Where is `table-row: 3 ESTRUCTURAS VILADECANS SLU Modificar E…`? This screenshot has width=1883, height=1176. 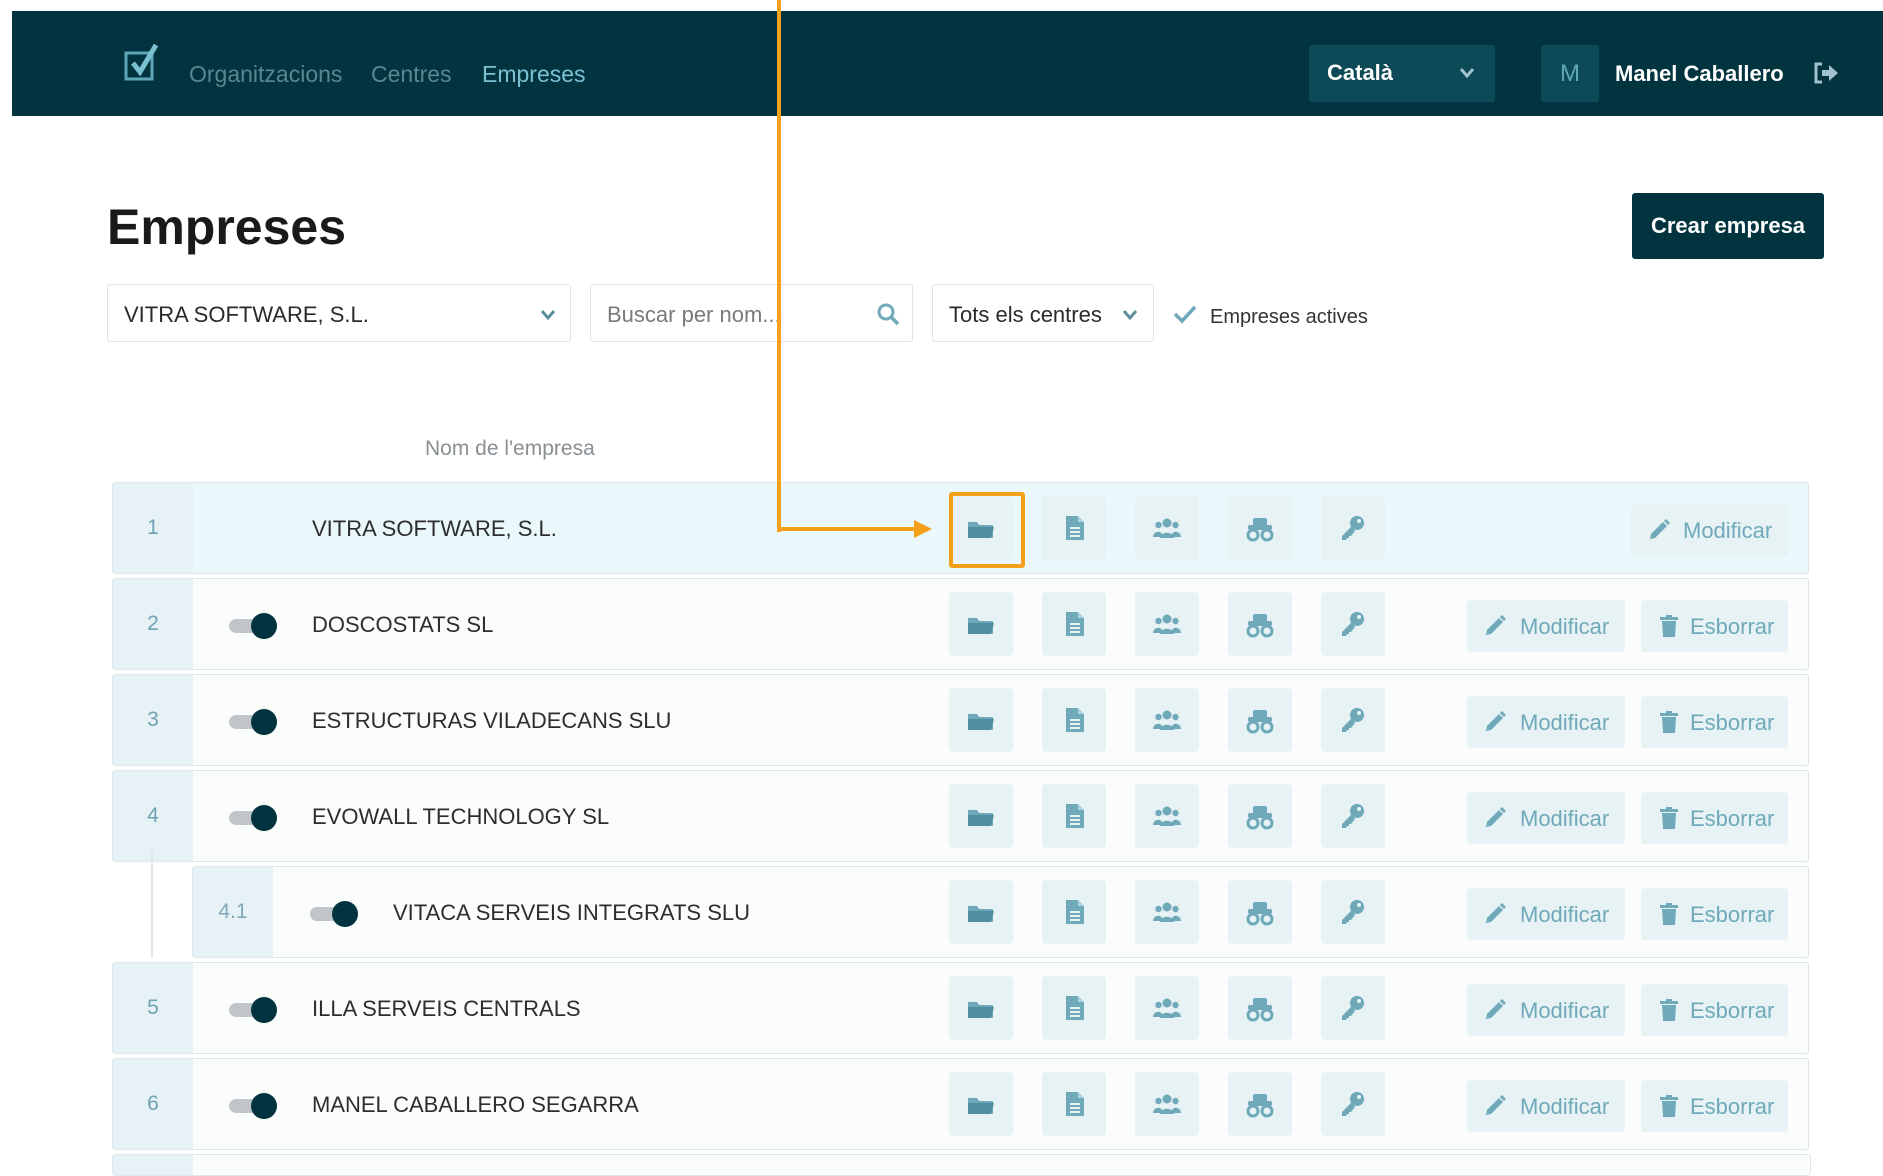 table-row: 3 ESTRUCTURAS VILADECANS SLU Modificar E… is located at coordinates (960, 720).